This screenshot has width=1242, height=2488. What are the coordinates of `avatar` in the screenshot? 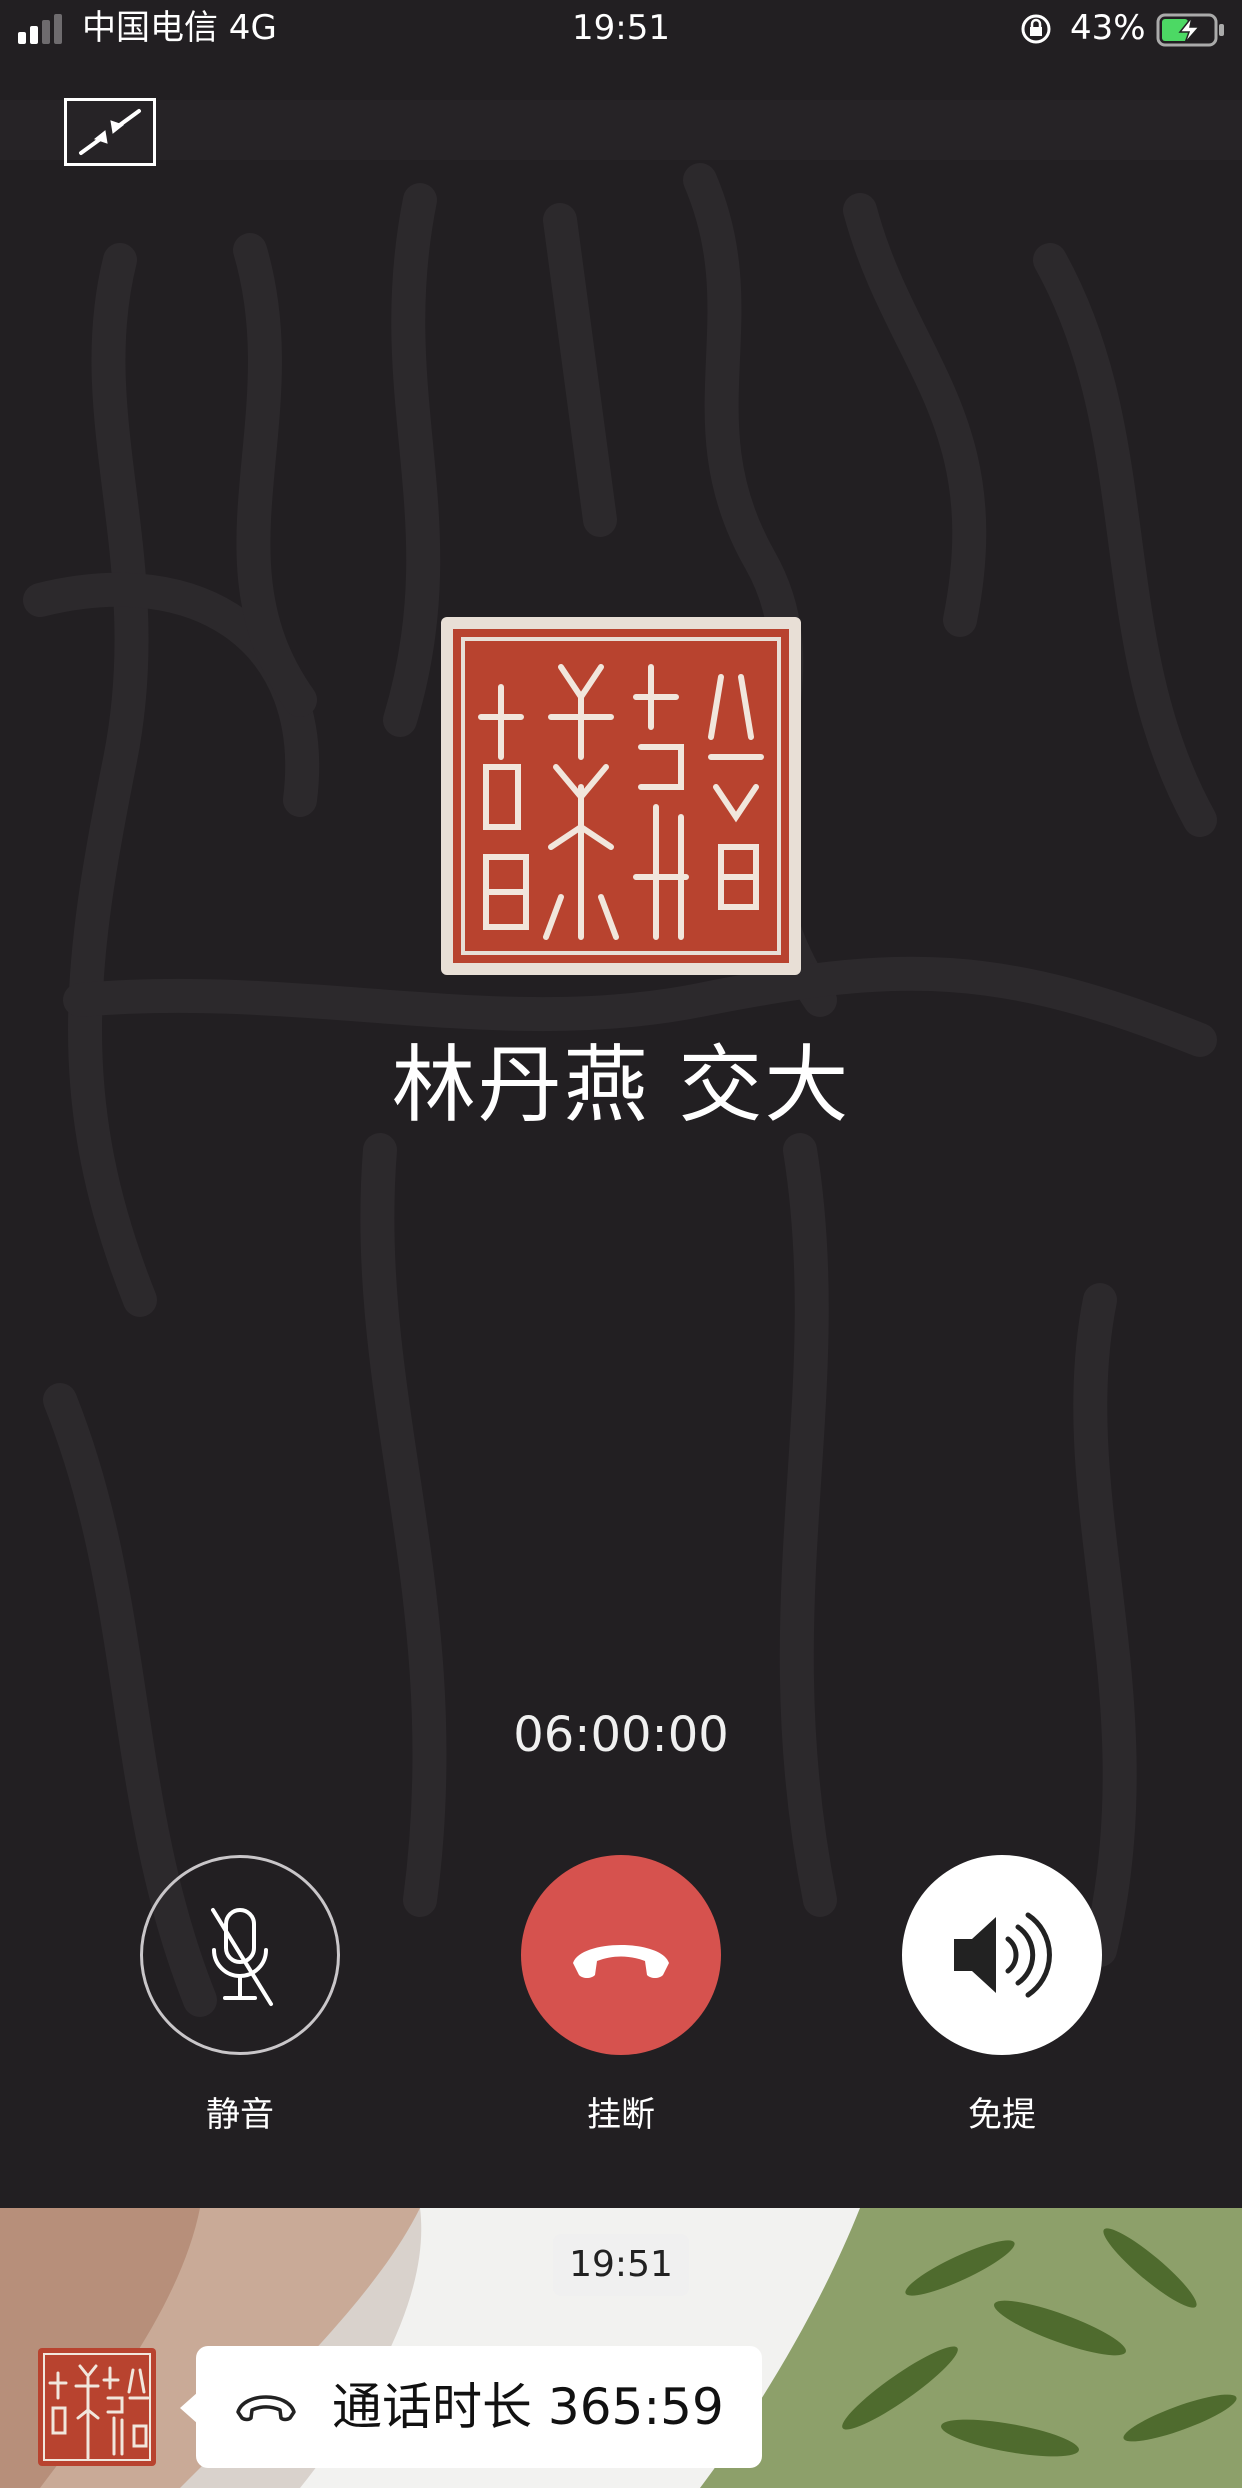 It's located at (621, 796).